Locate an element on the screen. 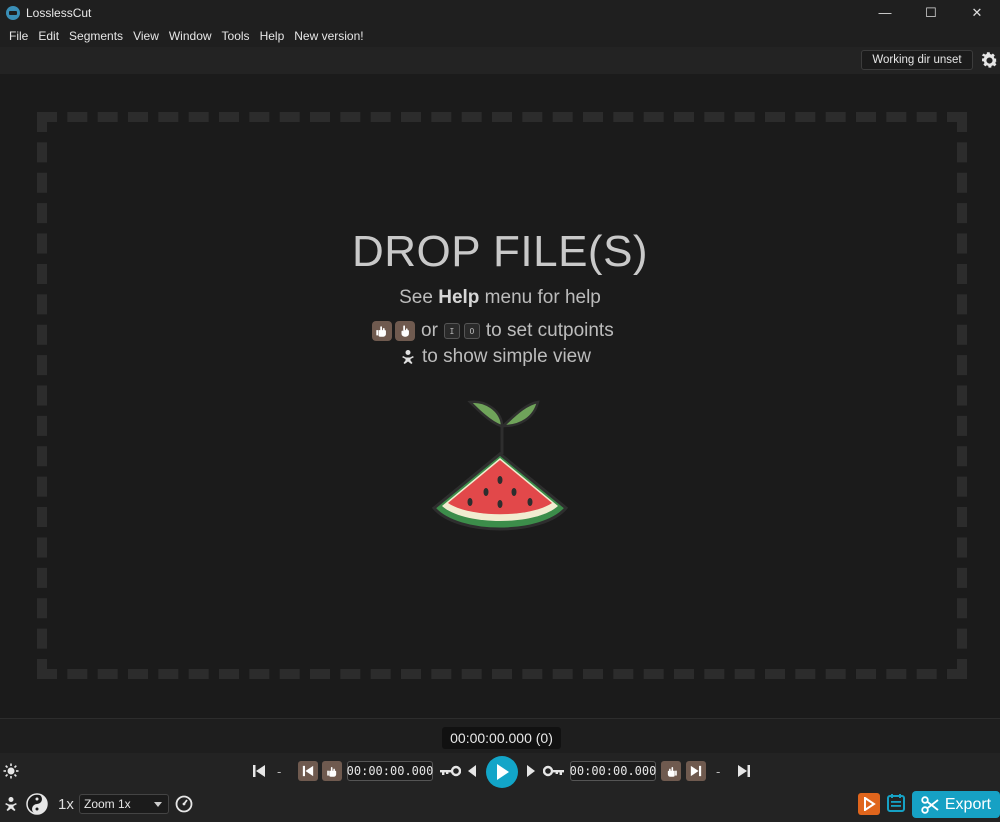 The height and width of the screenshot is (822, 1000). app-logo-icon is located at coordinates (13, 12).